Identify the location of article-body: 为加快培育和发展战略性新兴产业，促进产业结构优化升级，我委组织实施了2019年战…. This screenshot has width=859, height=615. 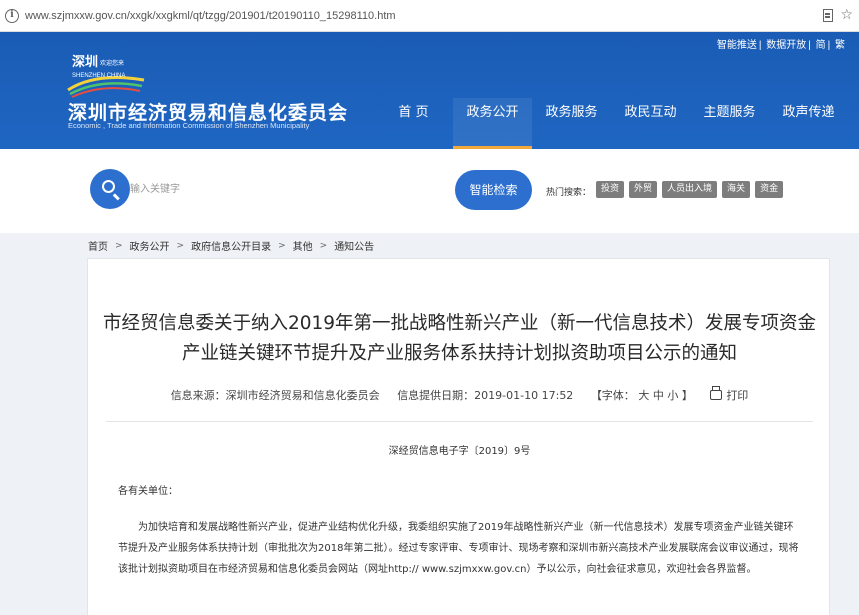
(458, 548).